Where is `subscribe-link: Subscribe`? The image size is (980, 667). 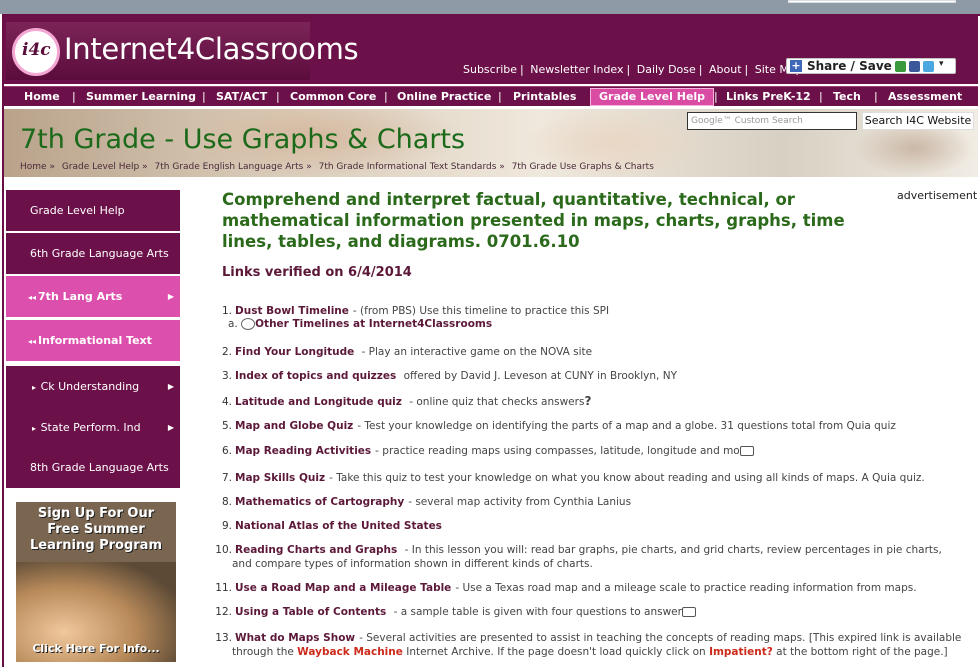
subscribe-link: Subscribe is located at coordinates (490, 69).